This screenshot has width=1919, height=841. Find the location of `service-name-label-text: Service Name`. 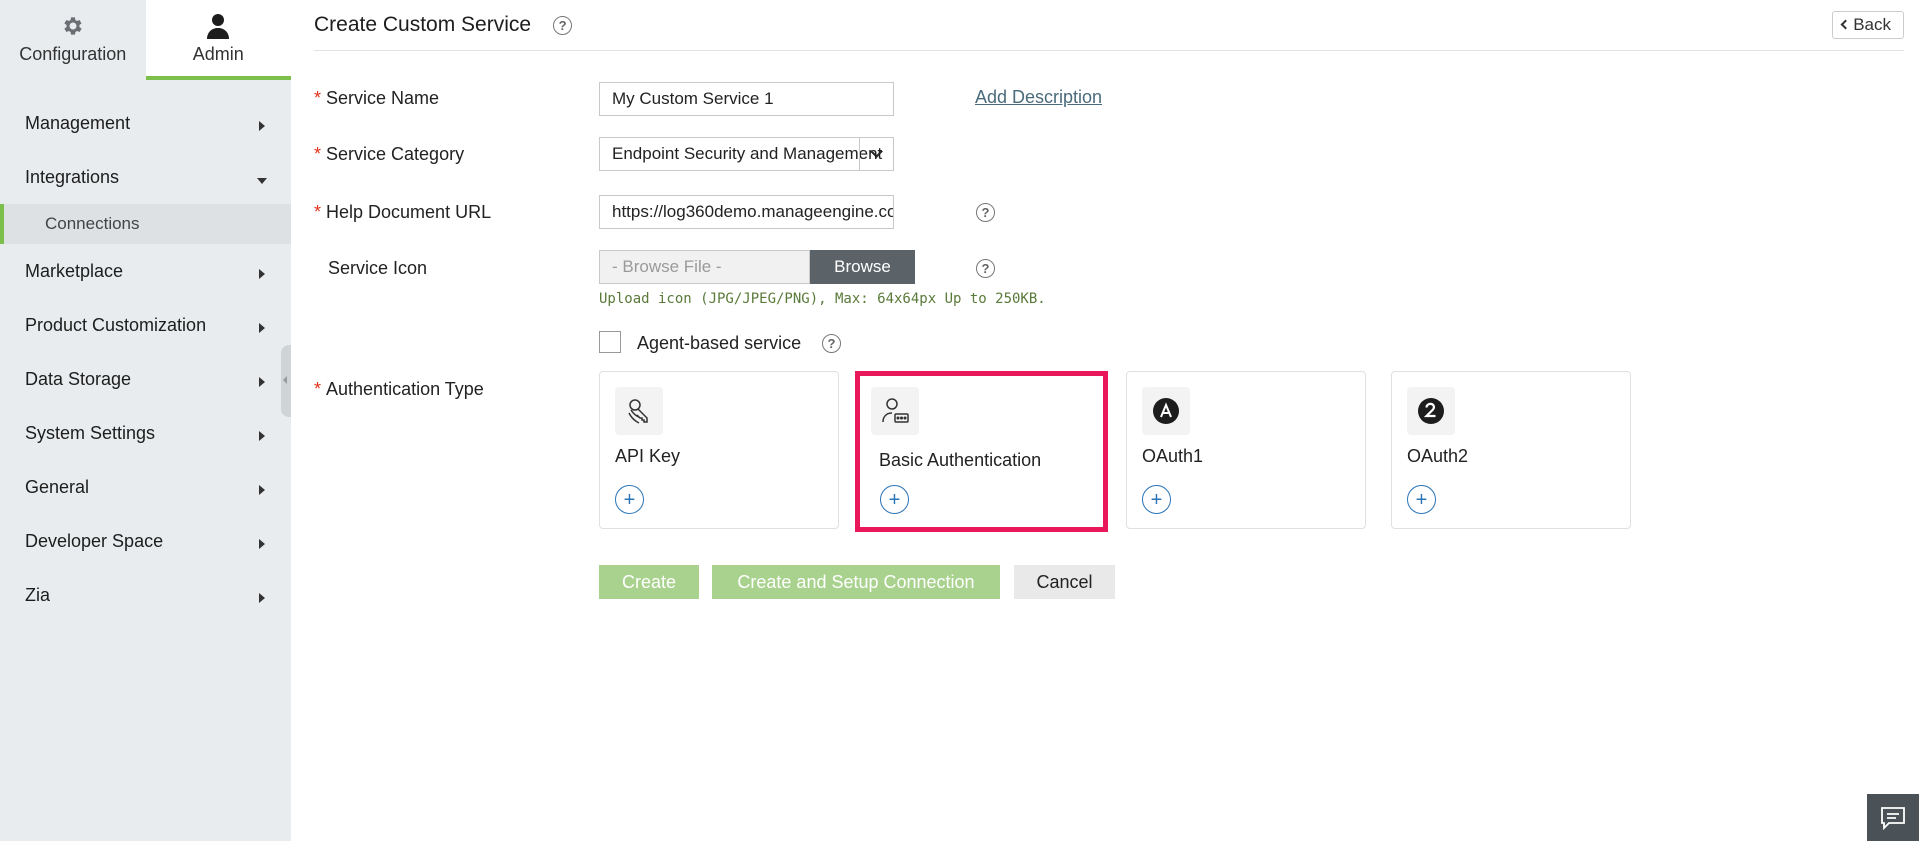

service-name-label-text: Service Name is located at coordinates (383, 98).